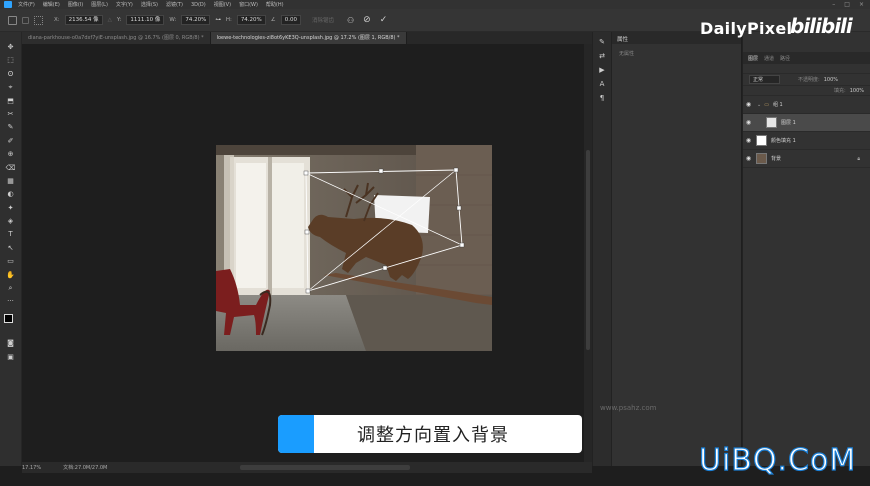 Image resolution: width=870 pixels, height=486 pixels. Describe the element at coordinates (769, 58) in the screenshot. I see `tab-channels: 通道` at that location.